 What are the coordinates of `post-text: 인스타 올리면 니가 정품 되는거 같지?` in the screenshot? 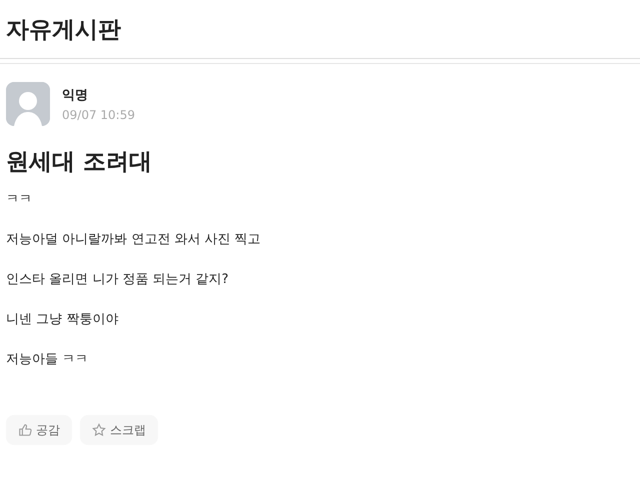 It's located at (118, 280).